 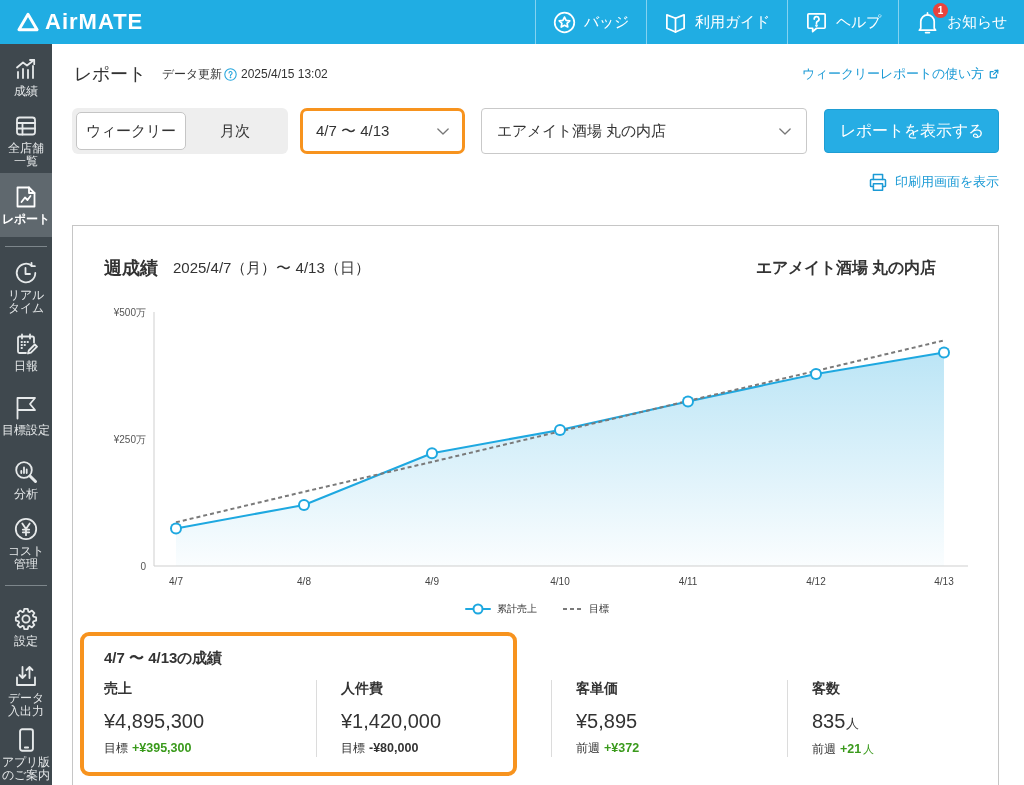 What do you see at coordinates (845, 267) in the screenshot?
I see `store-name: エアメイト酒場 丸の内店` at bounding box center [845, 267].